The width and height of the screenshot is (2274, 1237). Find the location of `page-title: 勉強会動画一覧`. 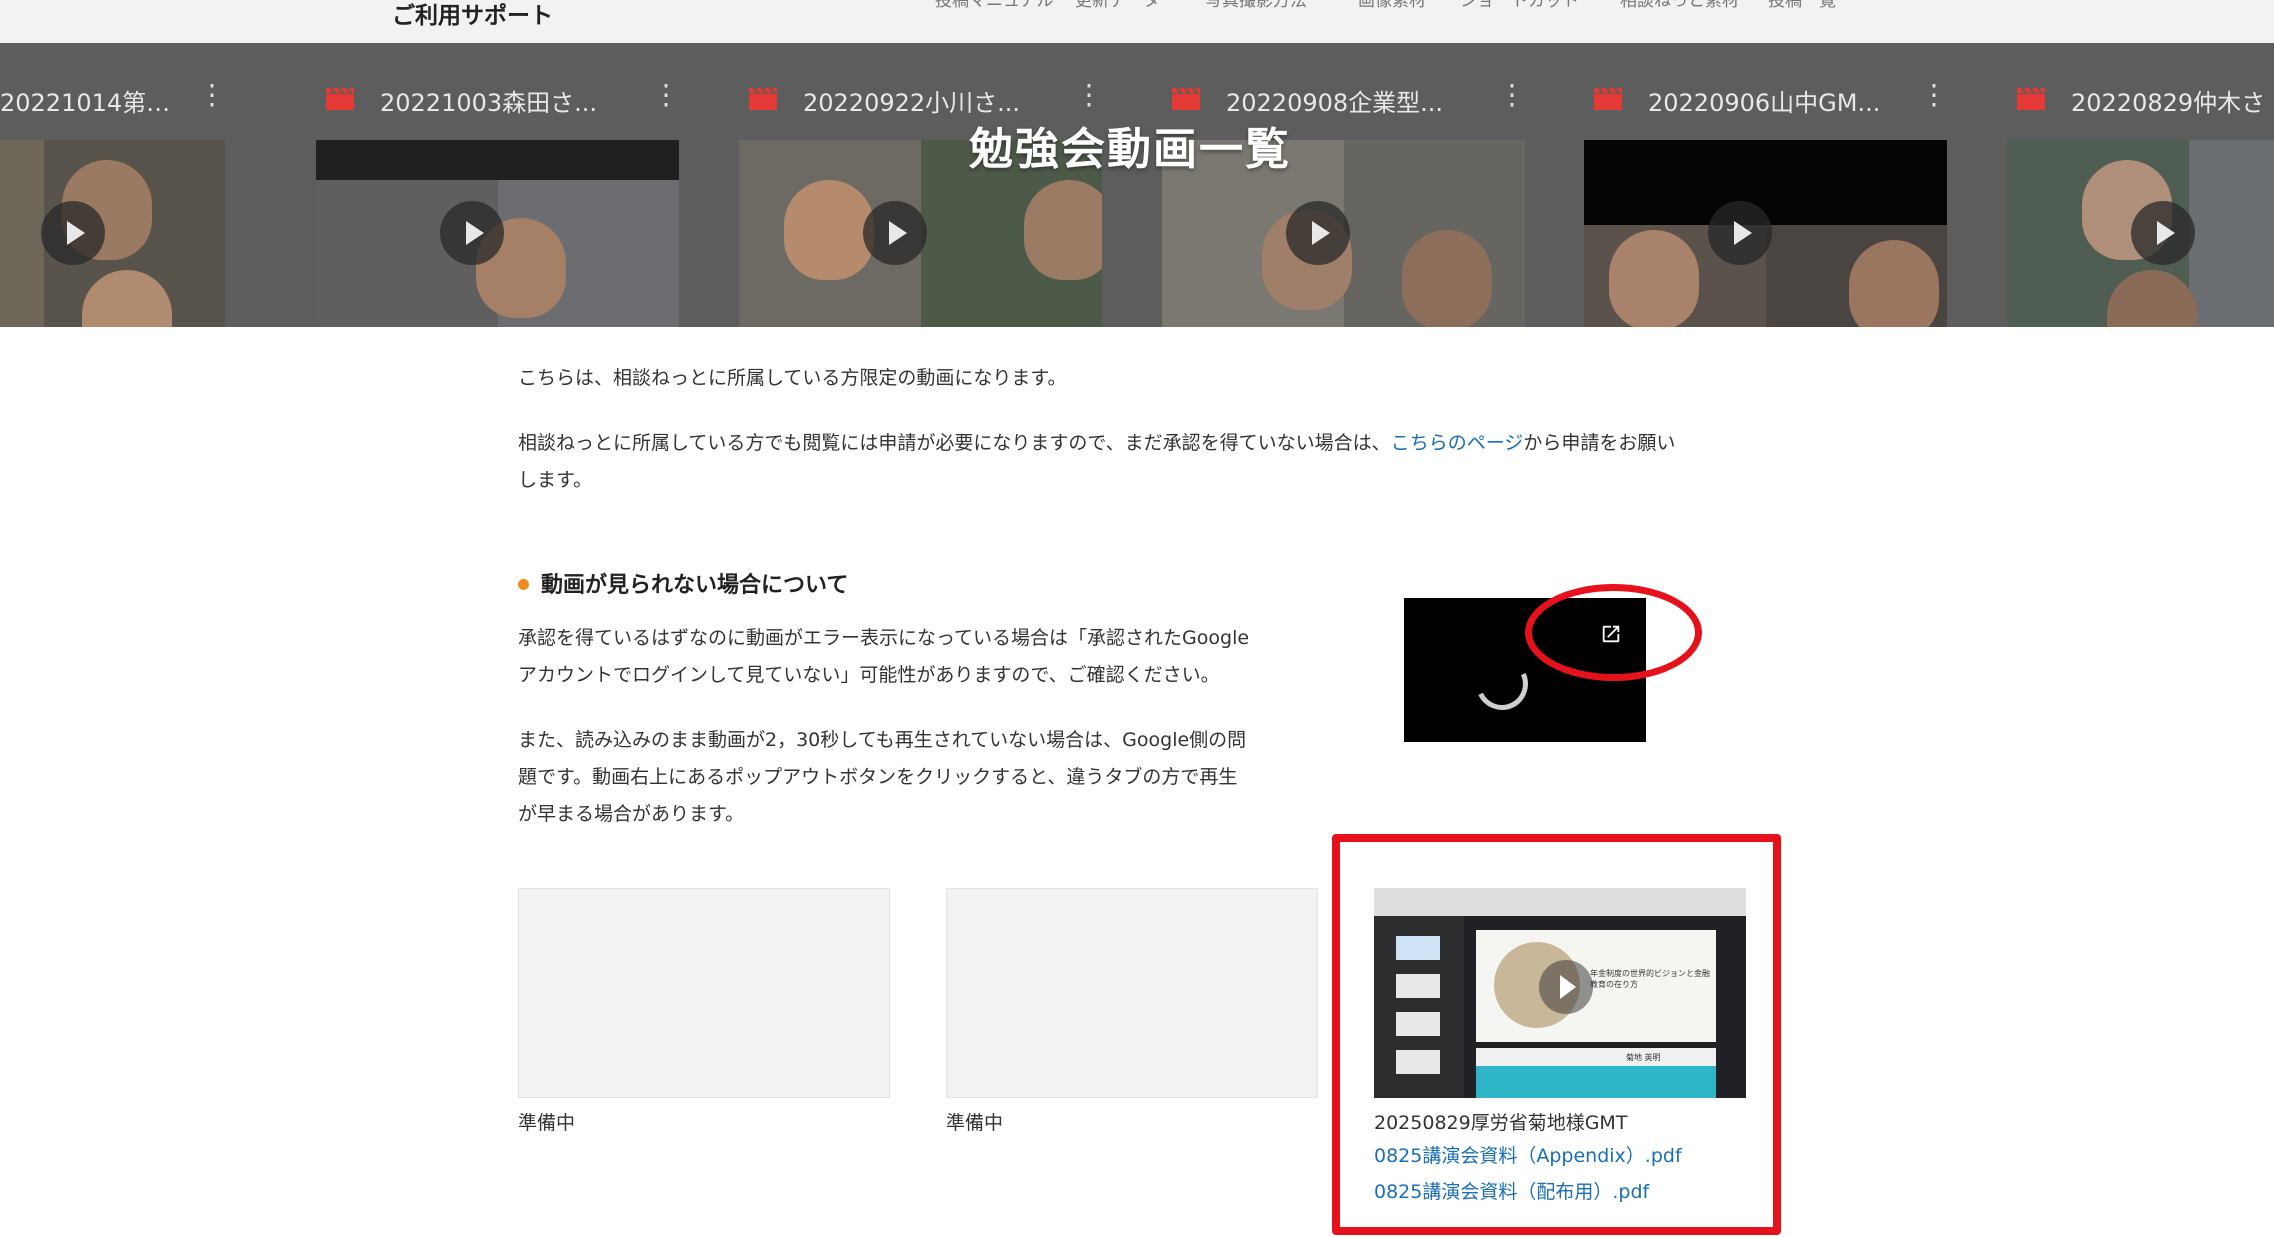

page-title: 勉強会動画一覧 is located at coordinates (1130, 149).